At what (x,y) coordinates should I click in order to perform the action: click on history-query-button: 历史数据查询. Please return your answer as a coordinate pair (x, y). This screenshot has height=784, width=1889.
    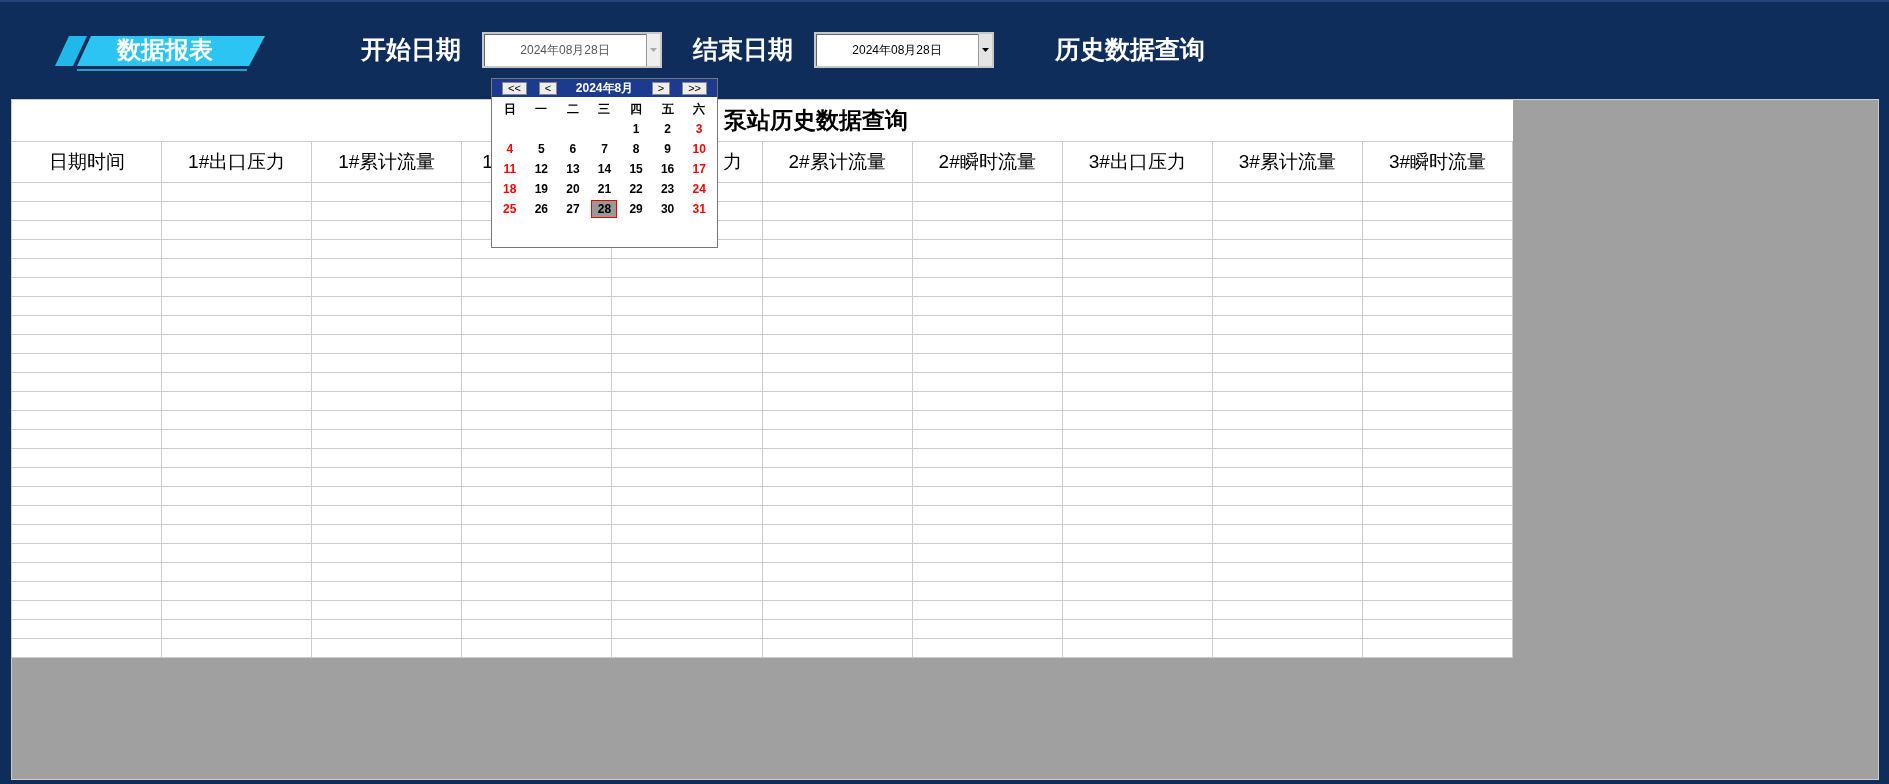
    Looking at the image, I should click on (1130, 49).